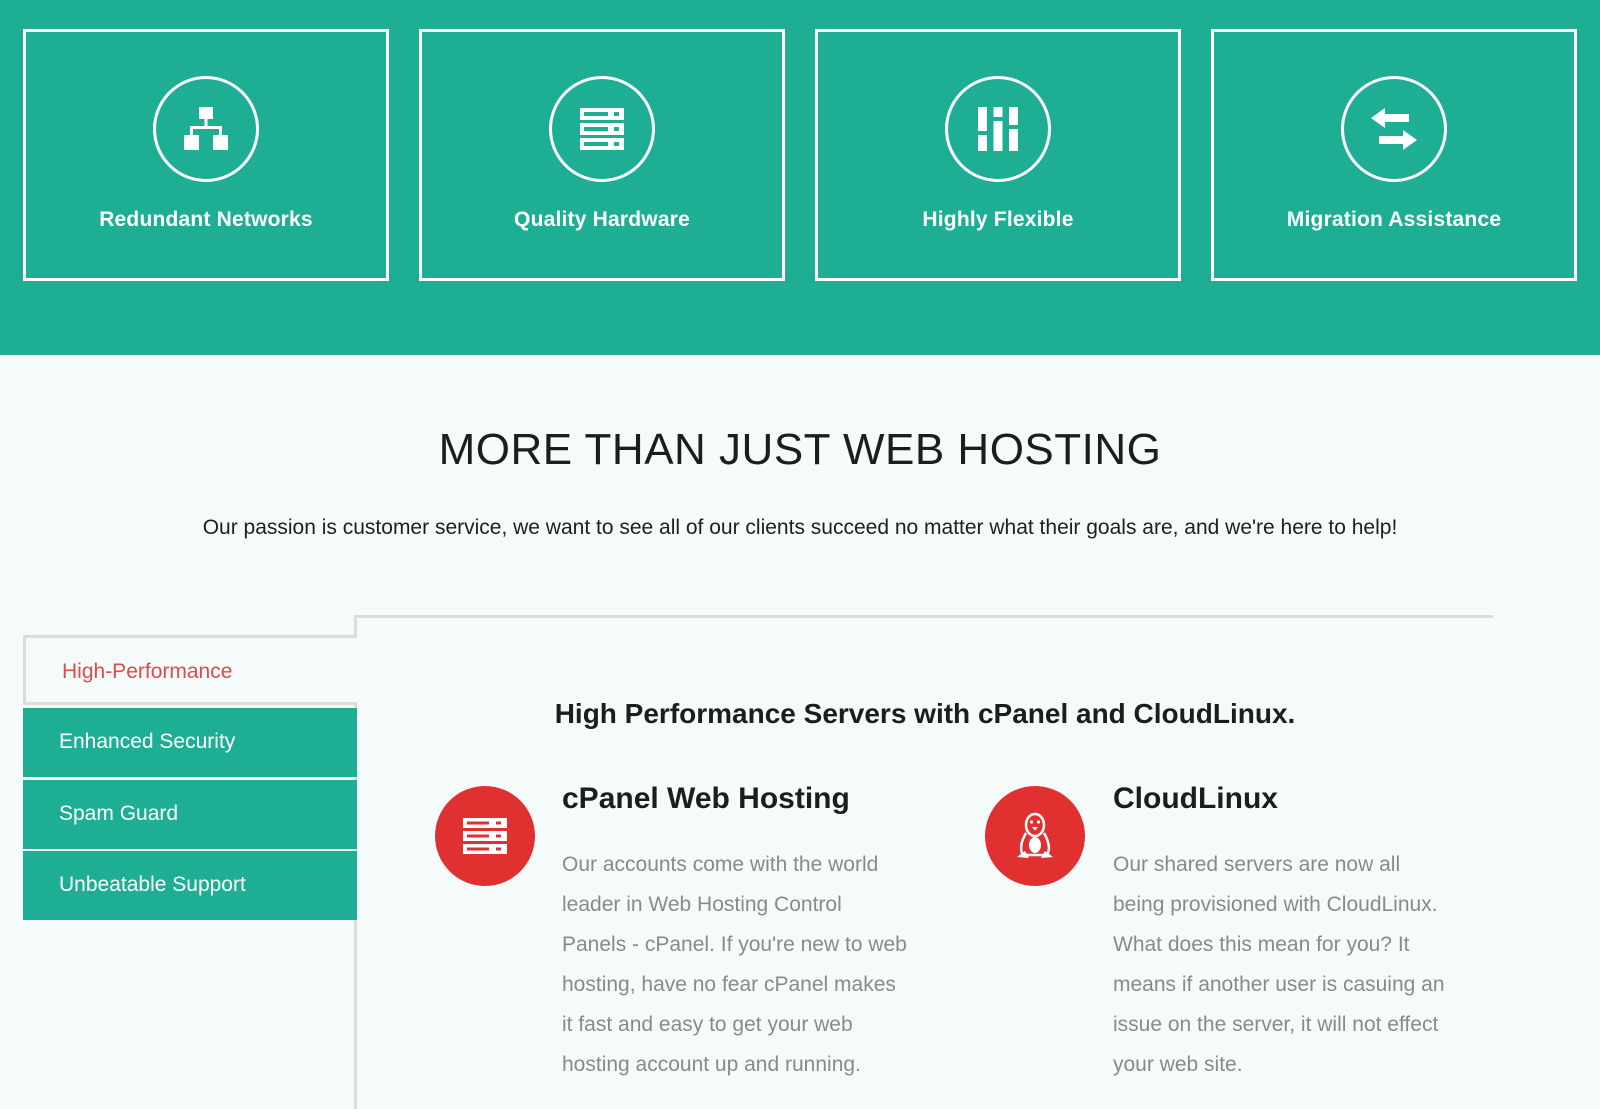 The image size is (1600, 1109). I want to click on tab-panel-top-border, so click(924, 616).